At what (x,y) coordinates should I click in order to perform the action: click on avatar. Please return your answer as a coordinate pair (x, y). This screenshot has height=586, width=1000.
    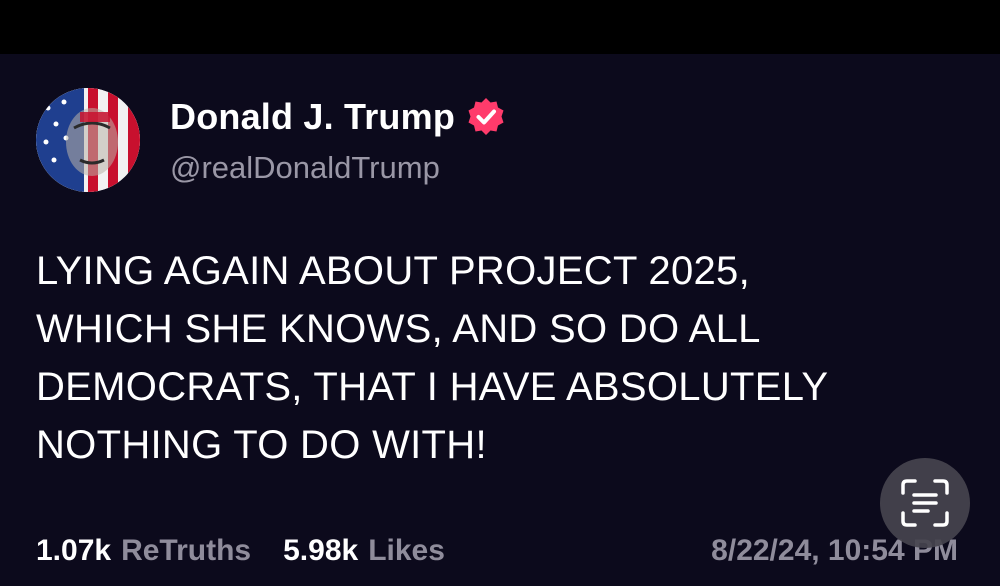
    Looking at the image, I should click on (88, 140).